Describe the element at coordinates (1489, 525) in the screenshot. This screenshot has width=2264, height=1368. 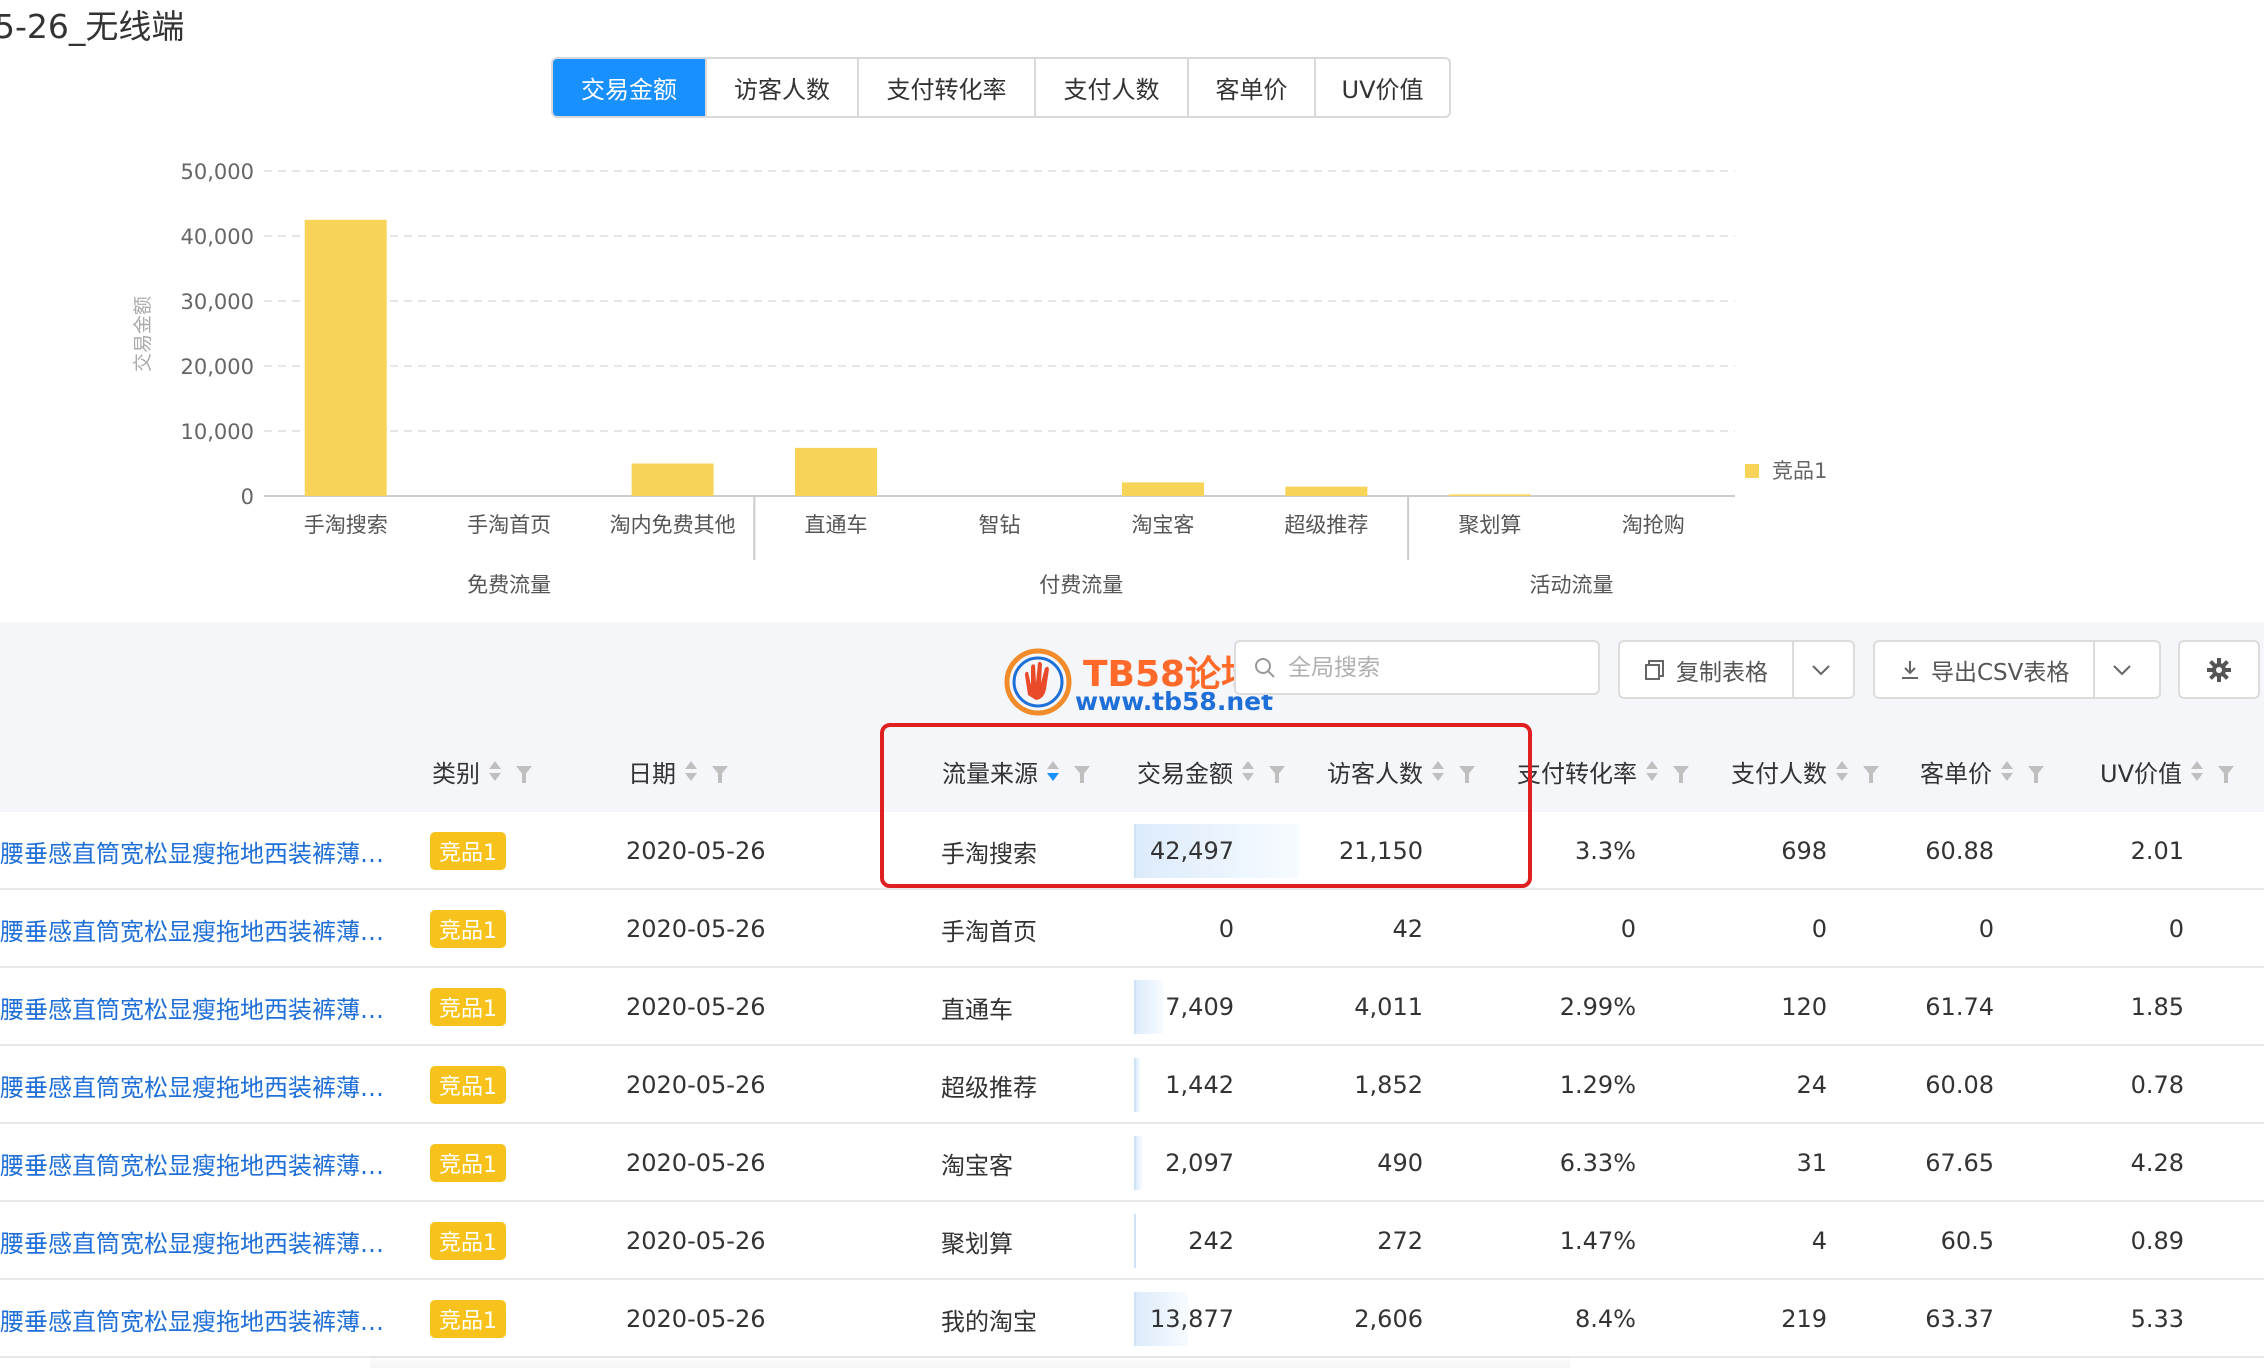
I see `x-tick-label: 聚划算` at that location.